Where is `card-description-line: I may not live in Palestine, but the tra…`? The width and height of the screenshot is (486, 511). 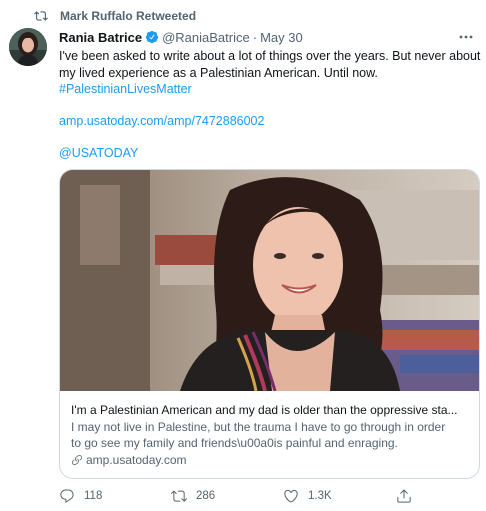 card-description-line: I may not live in Palestine, but the tra… is located at coordinates (258, 427).